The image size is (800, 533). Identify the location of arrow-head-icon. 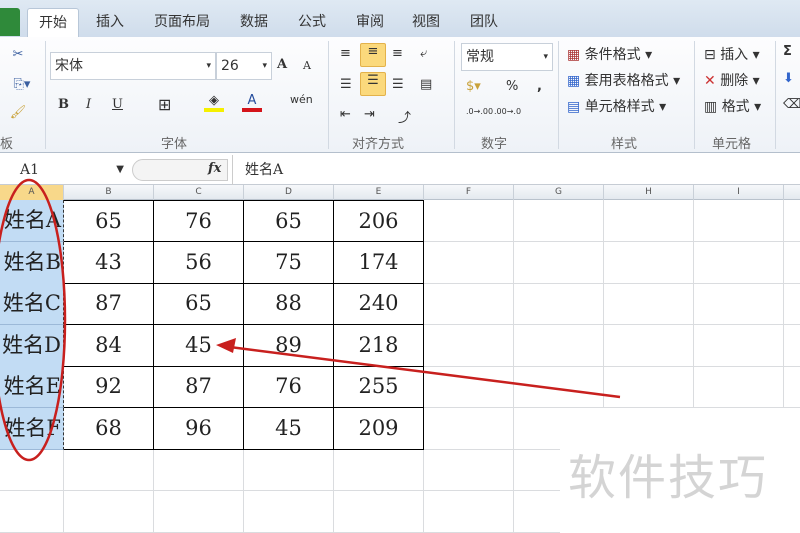
(226, 345).